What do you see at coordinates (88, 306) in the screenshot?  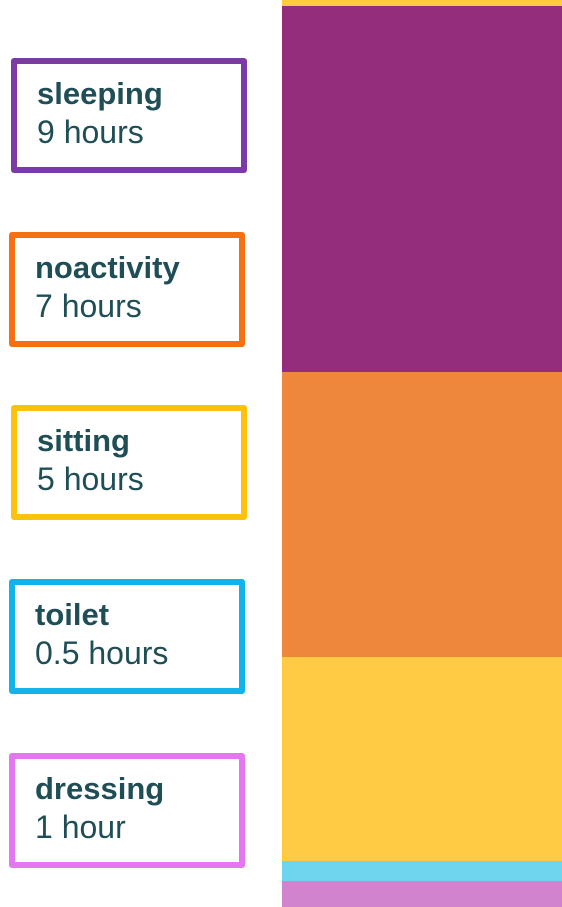 I see `legend-duration: 7 hours` at bounding box center [88, 306].